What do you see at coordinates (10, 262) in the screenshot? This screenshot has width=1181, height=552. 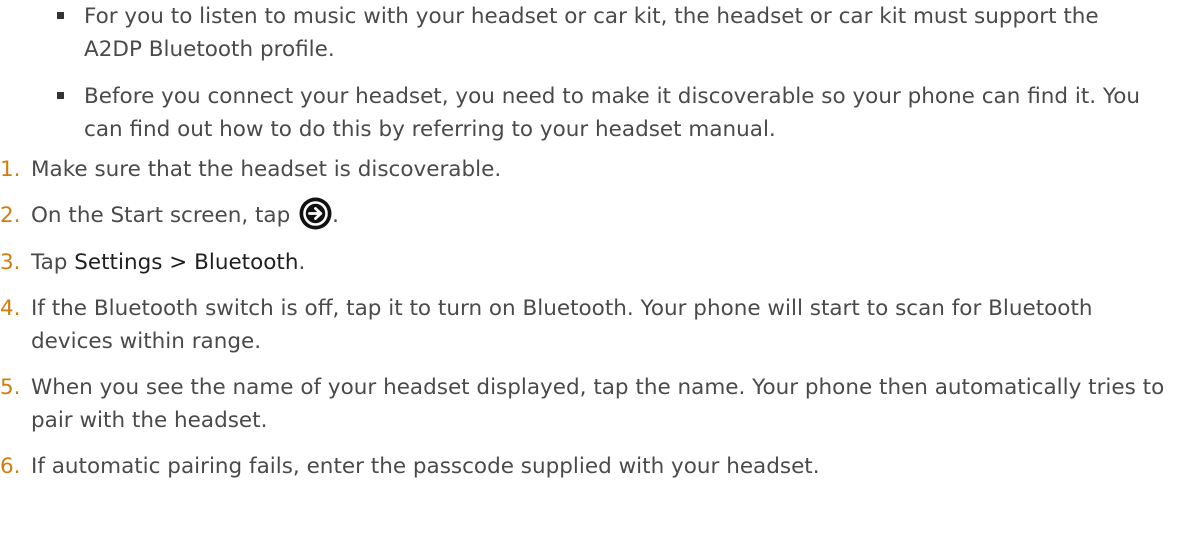 I see `step-number: 3.` at bounding box center [10, 262].